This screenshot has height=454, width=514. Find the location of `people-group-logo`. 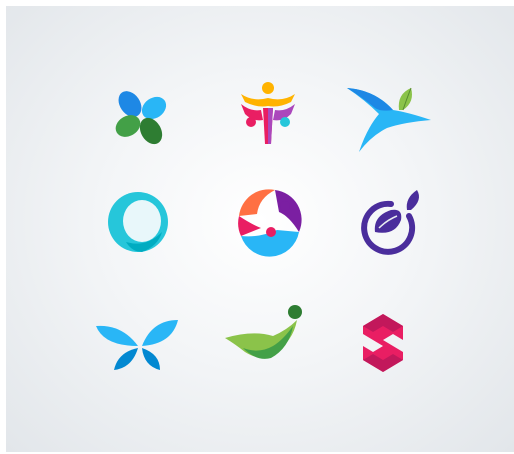

people-group-logo is located at coordinates (268, 117).